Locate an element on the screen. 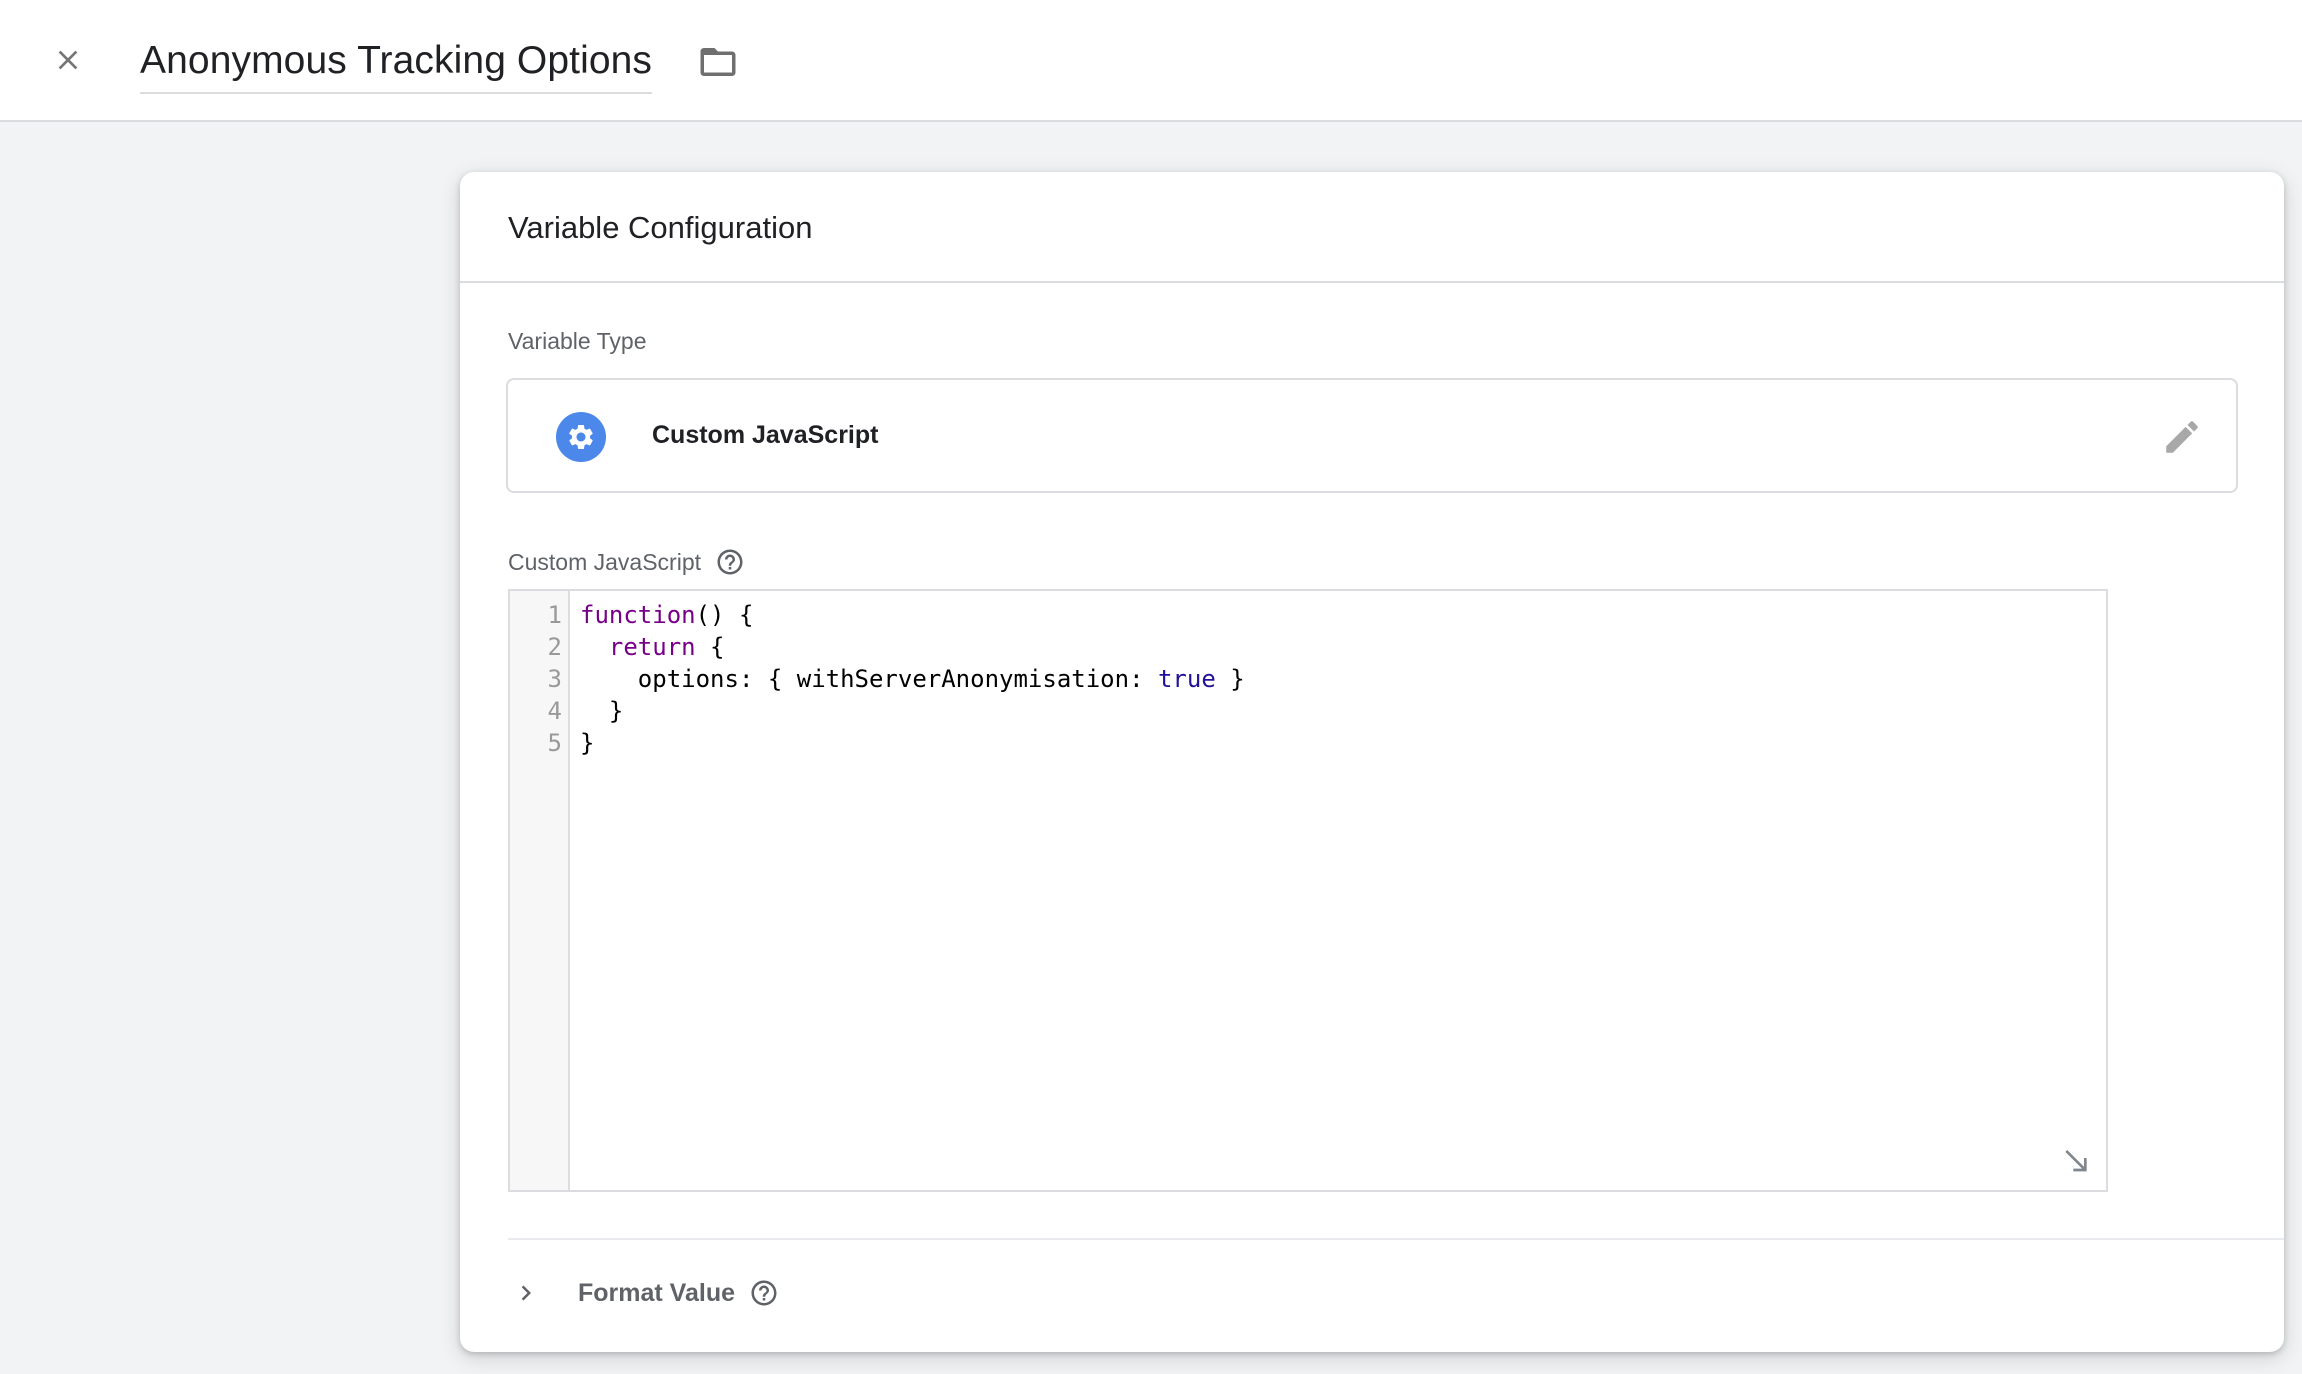 The image size is (2302, 1374). custom-javascript-label-row: Custom JavaScript is located at coordinates (626, 562).